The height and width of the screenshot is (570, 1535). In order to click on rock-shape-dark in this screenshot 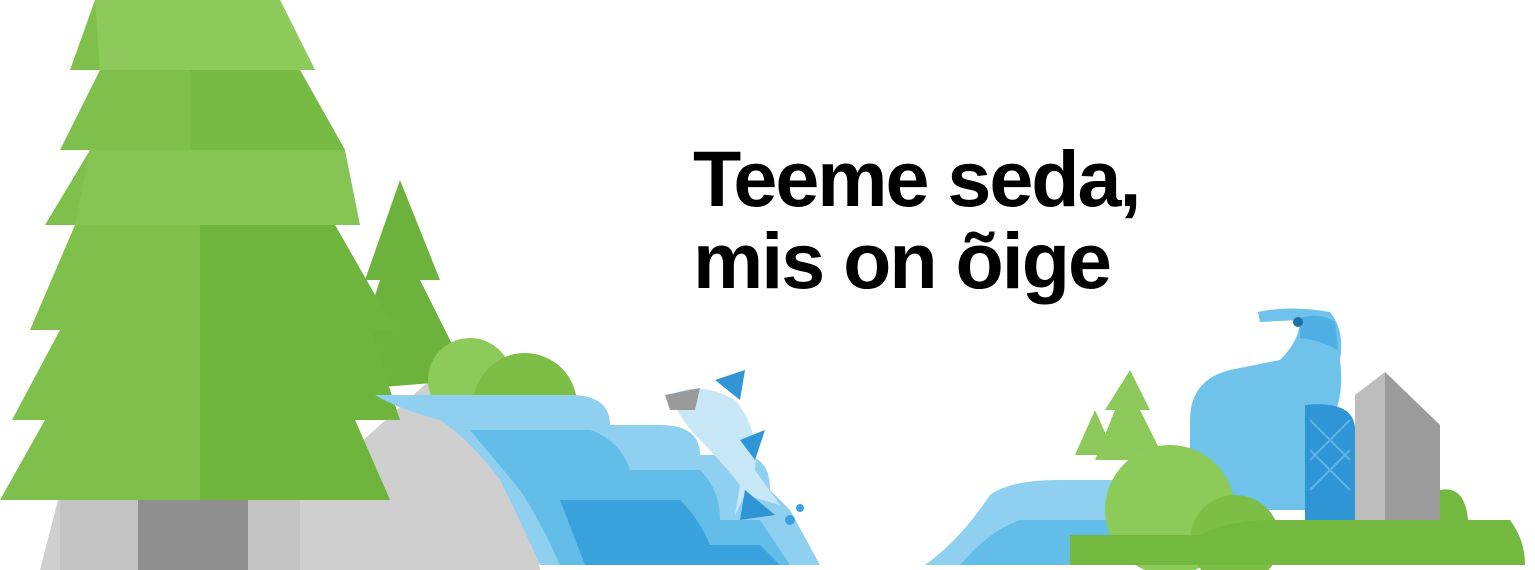, I will do `click(1412, 448)`.